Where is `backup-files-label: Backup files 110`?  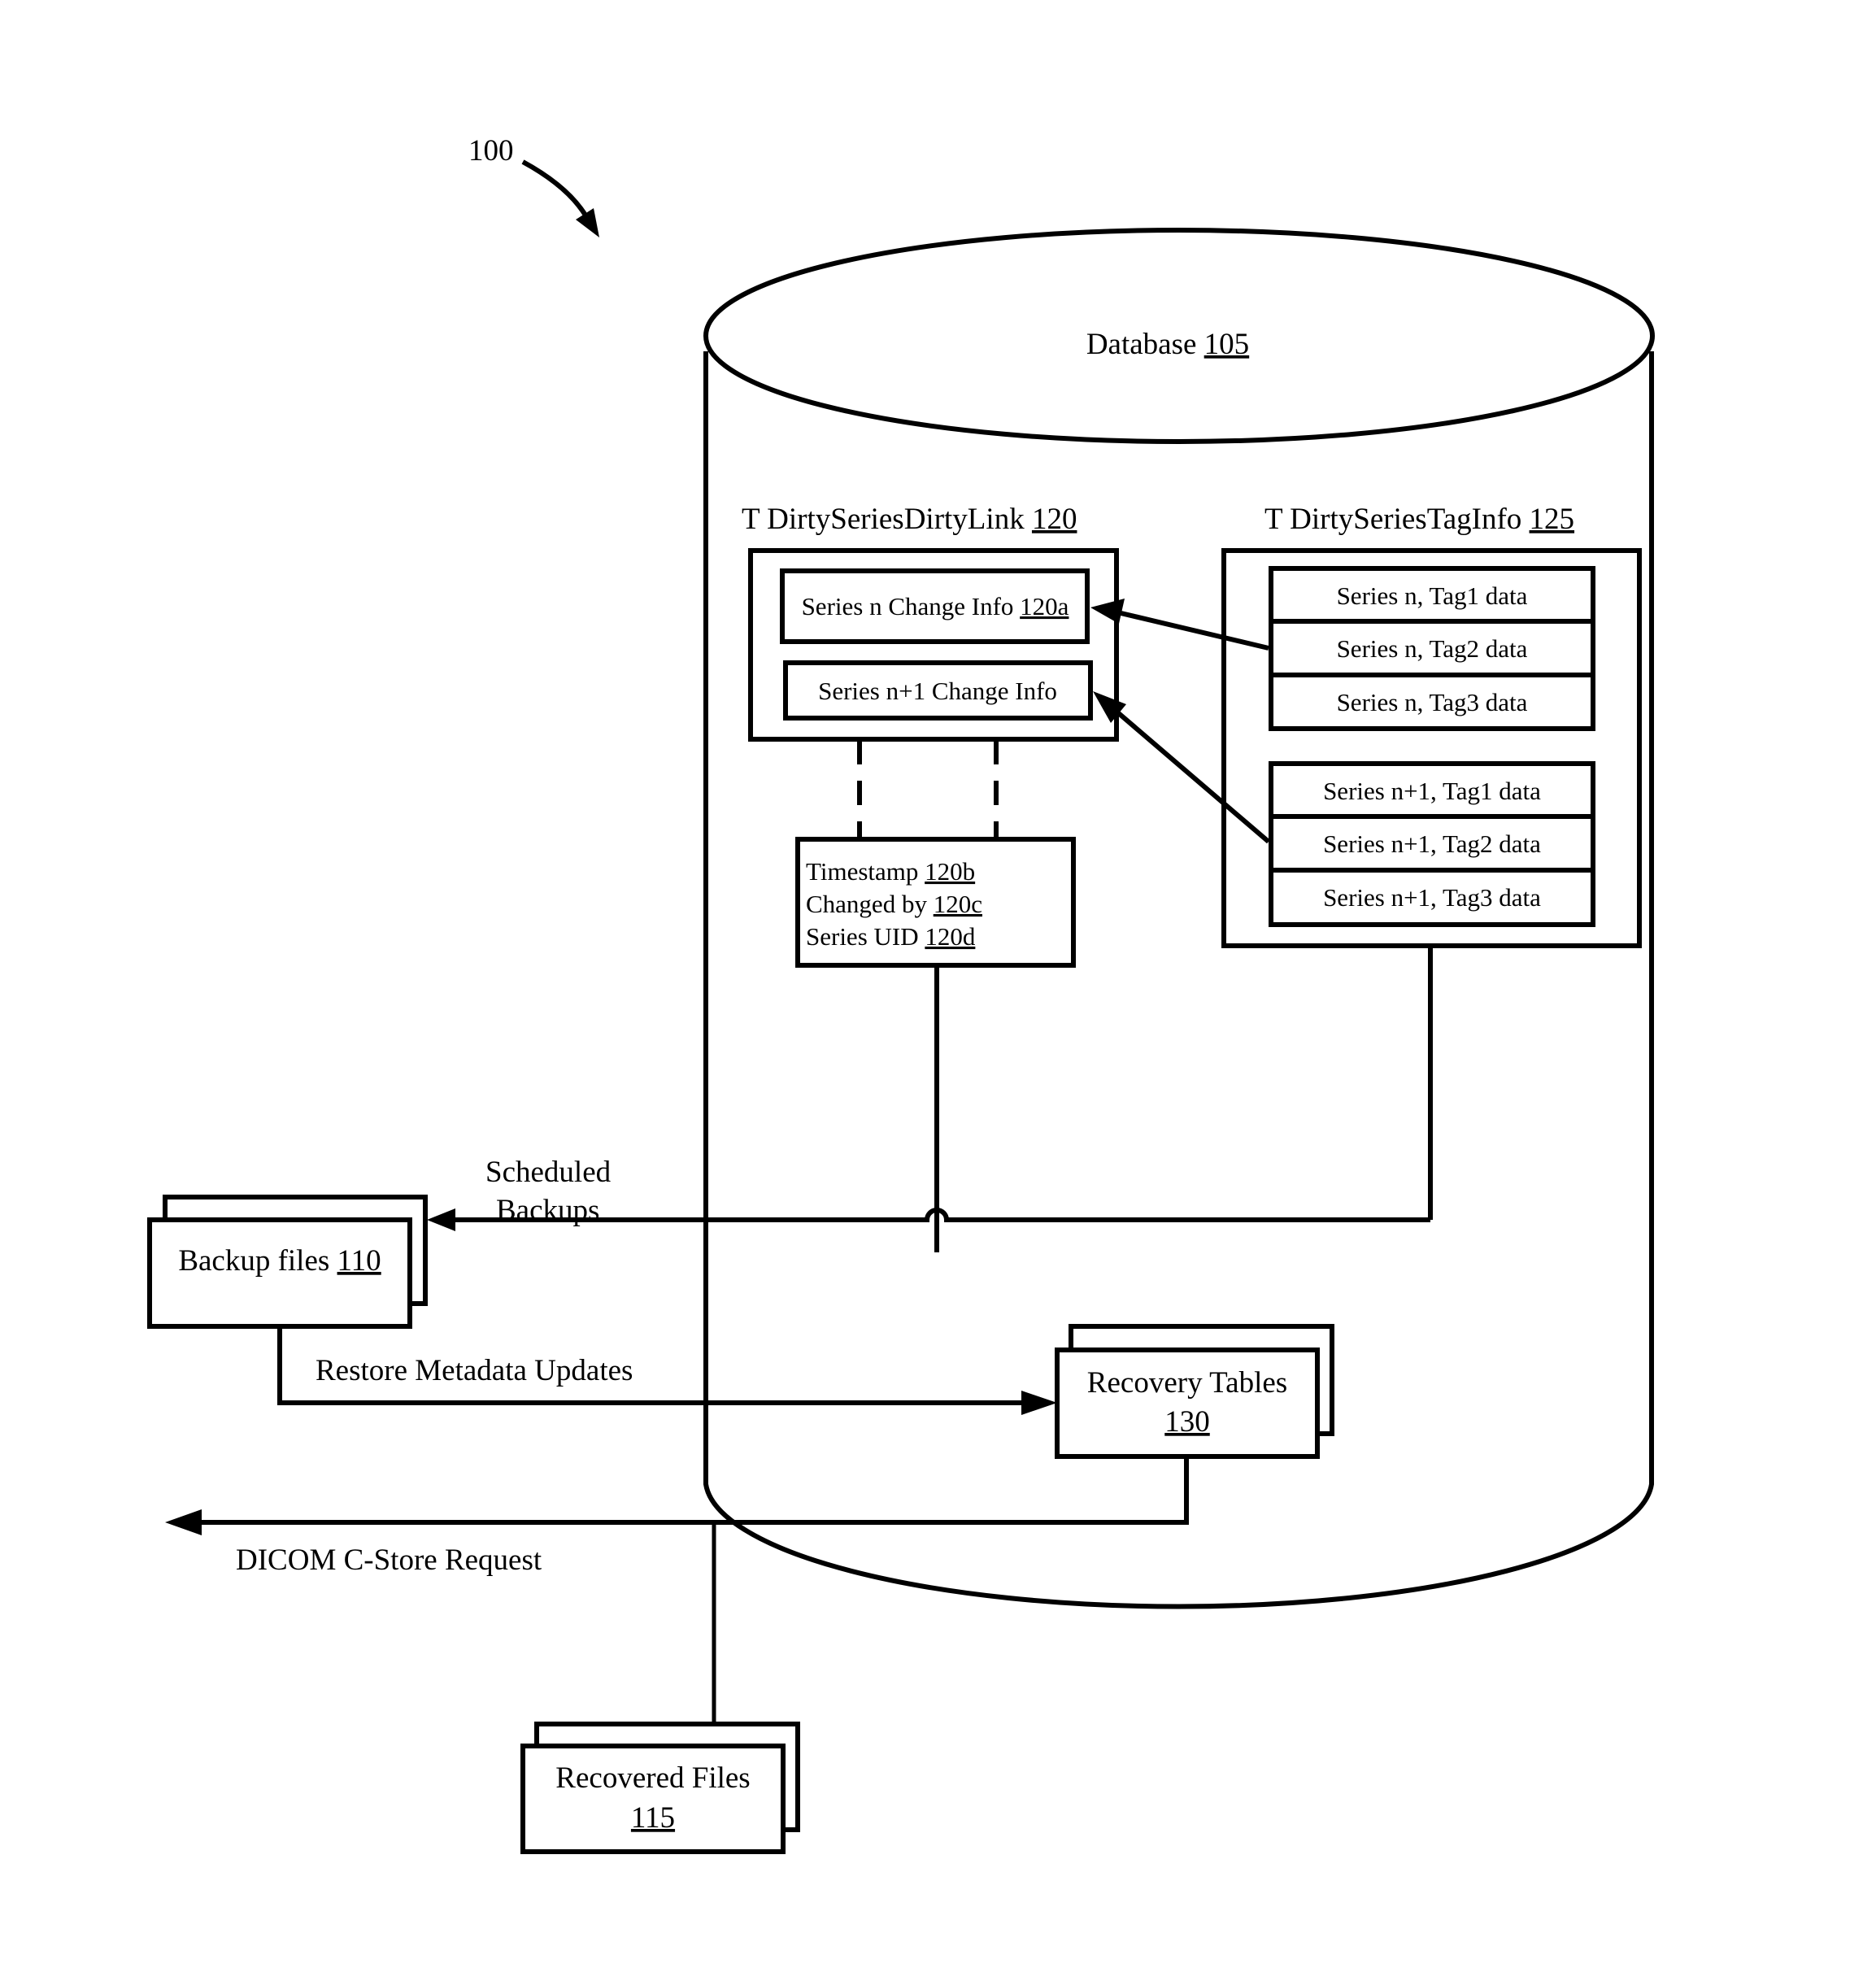 backup-files-label: Backup files 110 is located at coordinates (279, 1261).